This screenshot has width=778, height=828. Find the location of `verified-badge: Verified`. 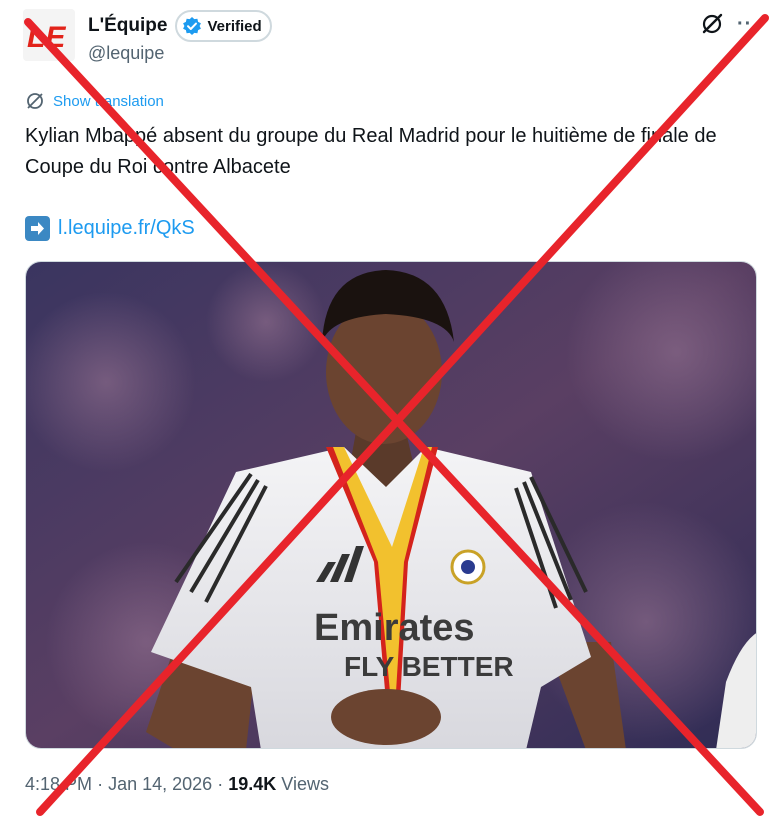

verified-badge: Verified is located at coordinates (223, 26).